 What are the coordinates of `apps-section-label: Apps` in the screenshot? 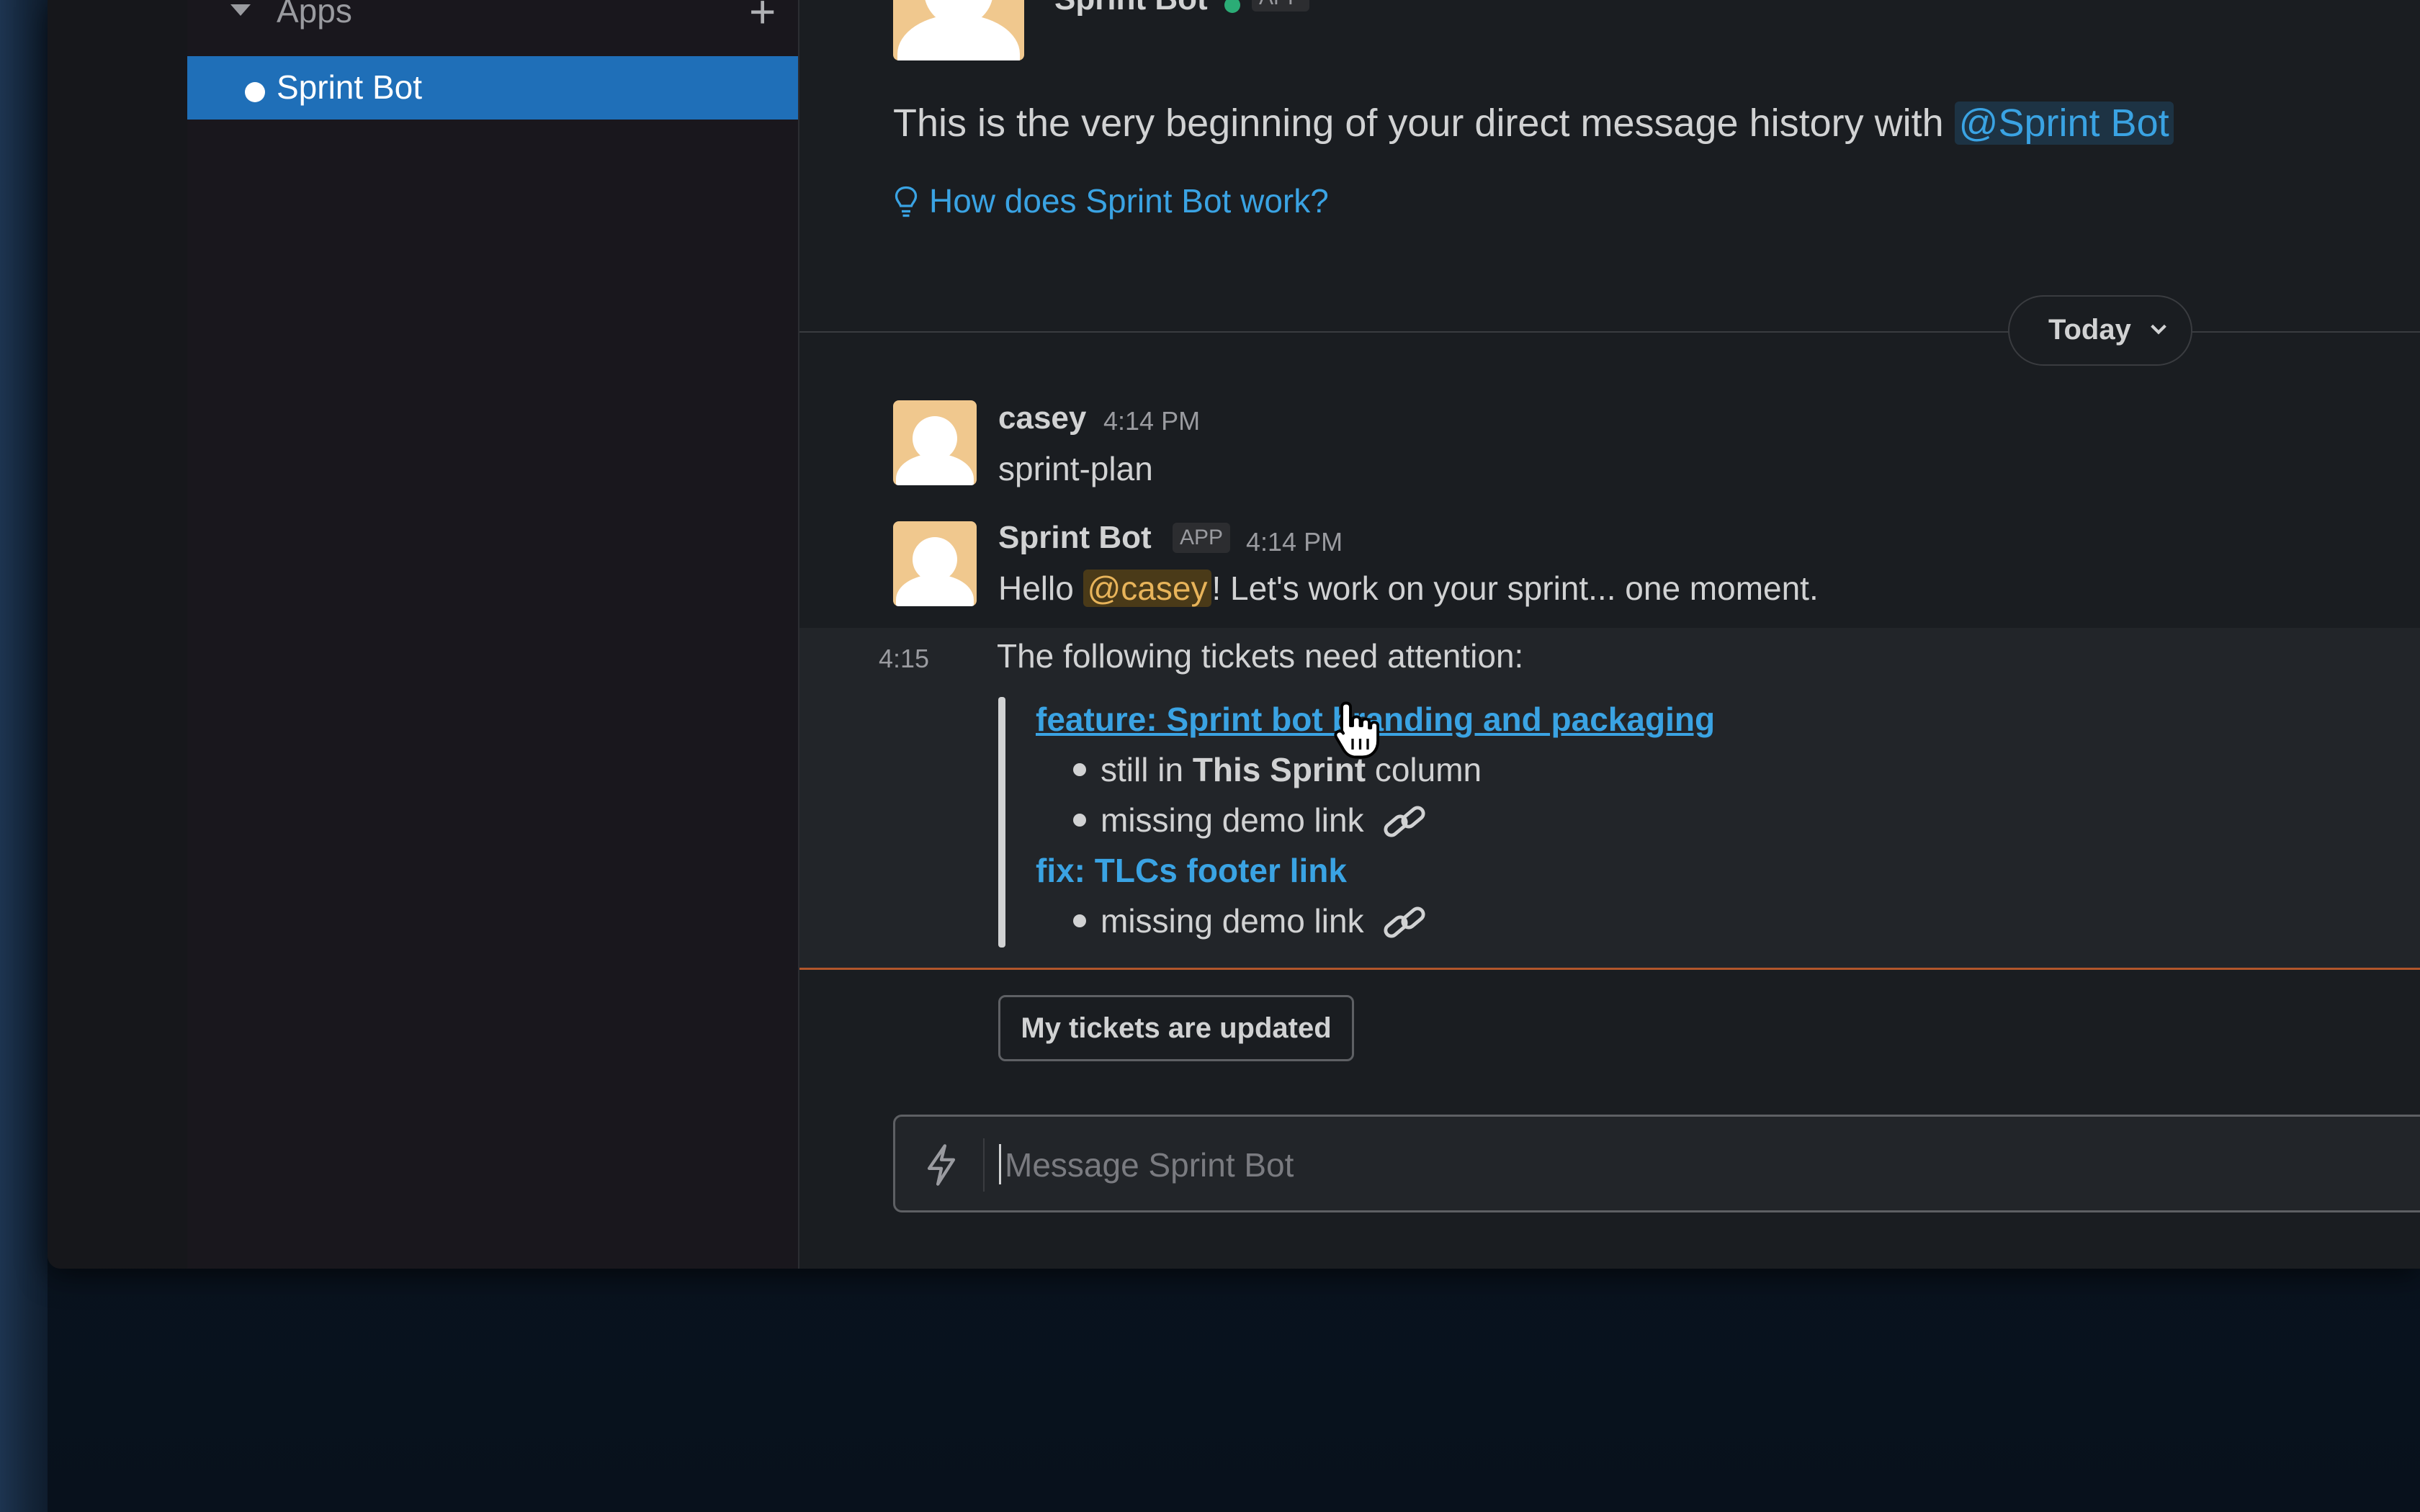 It's located at (314, 15).